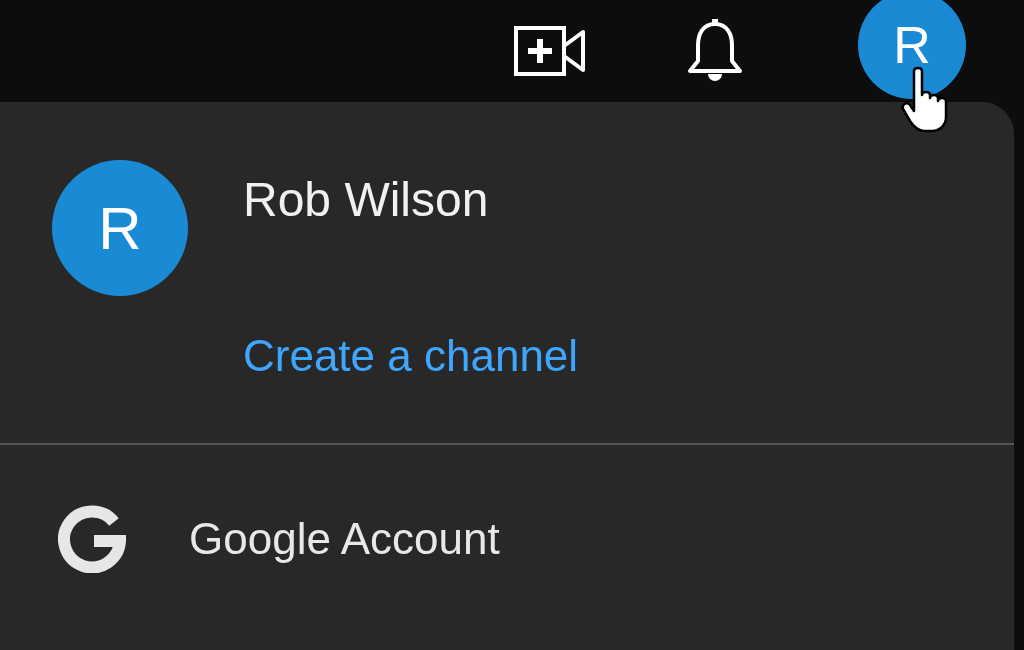 This screenshot has width=1024, height=650. Describe the element at coordinates (411, 356) in the screenshot. I see `create-channel-link: Create a channel` at that location.